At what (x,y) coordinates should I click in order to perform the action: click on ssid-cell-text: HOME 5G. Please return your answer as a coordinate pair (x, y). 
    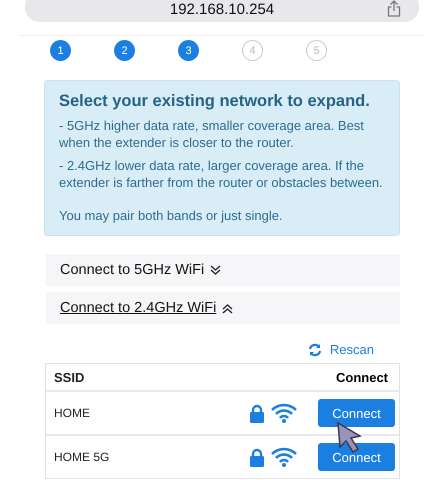
    Looking at the image, I should click on (81, 457).